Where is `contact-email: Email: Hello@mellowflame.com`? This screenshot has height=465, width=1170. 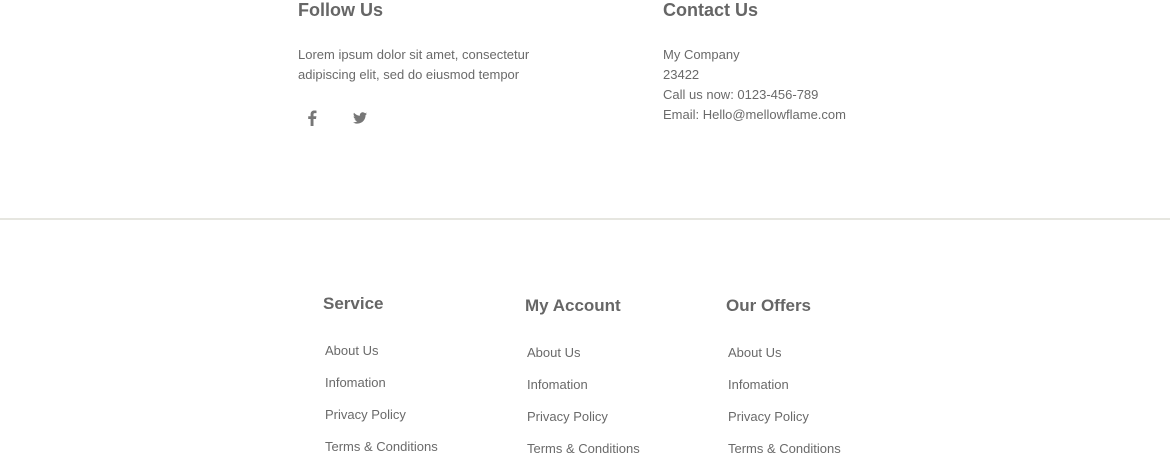
contact-email: Email: Hello@mellowflame.com is located at coordinates (754, 115).